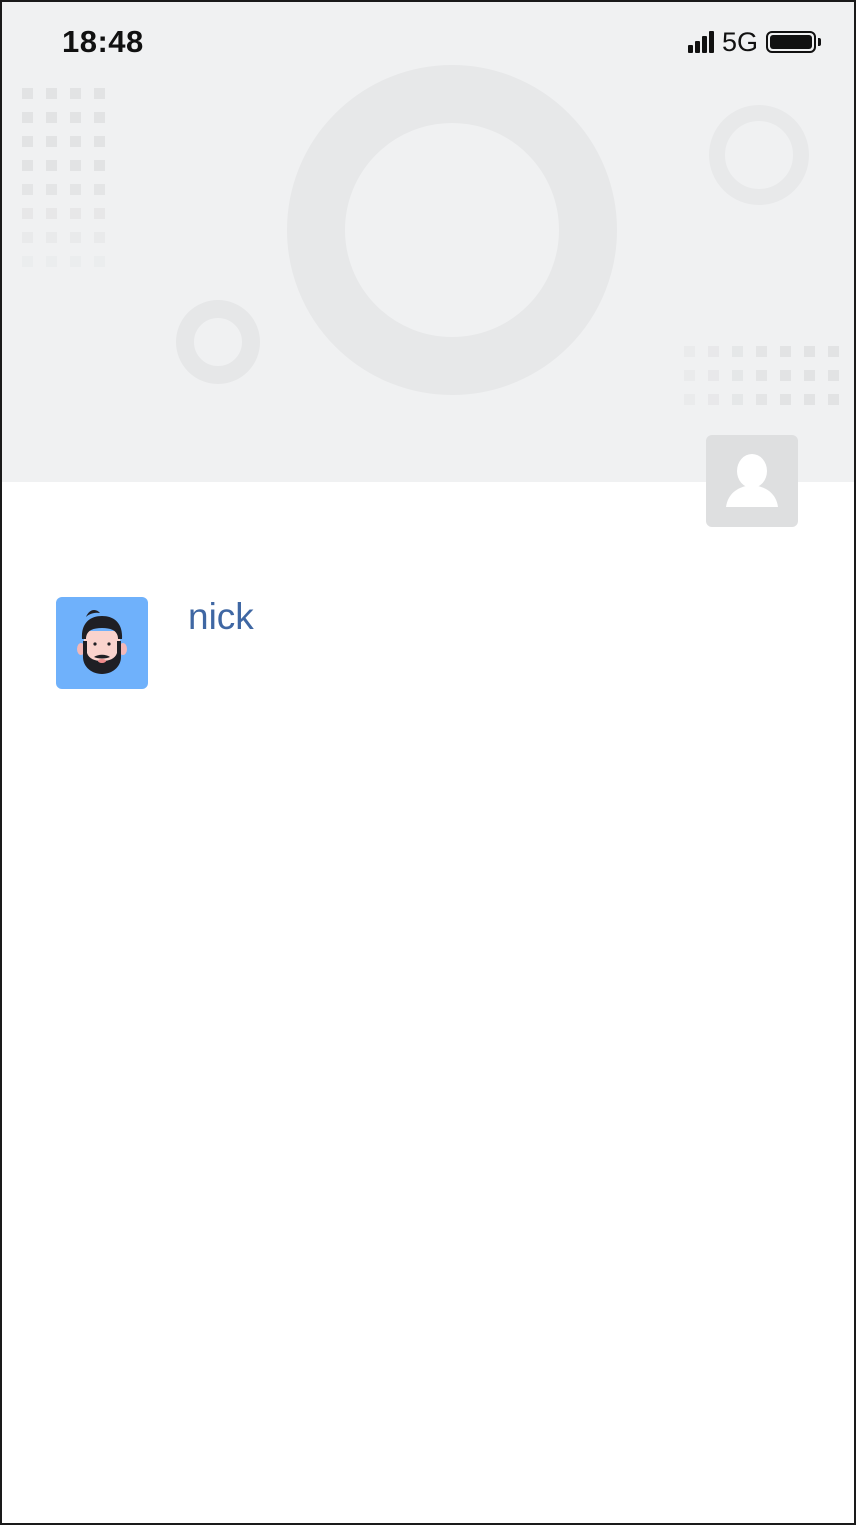 The image size is (856, 1525). I want to click on contact-avatar, so click(102, 643).